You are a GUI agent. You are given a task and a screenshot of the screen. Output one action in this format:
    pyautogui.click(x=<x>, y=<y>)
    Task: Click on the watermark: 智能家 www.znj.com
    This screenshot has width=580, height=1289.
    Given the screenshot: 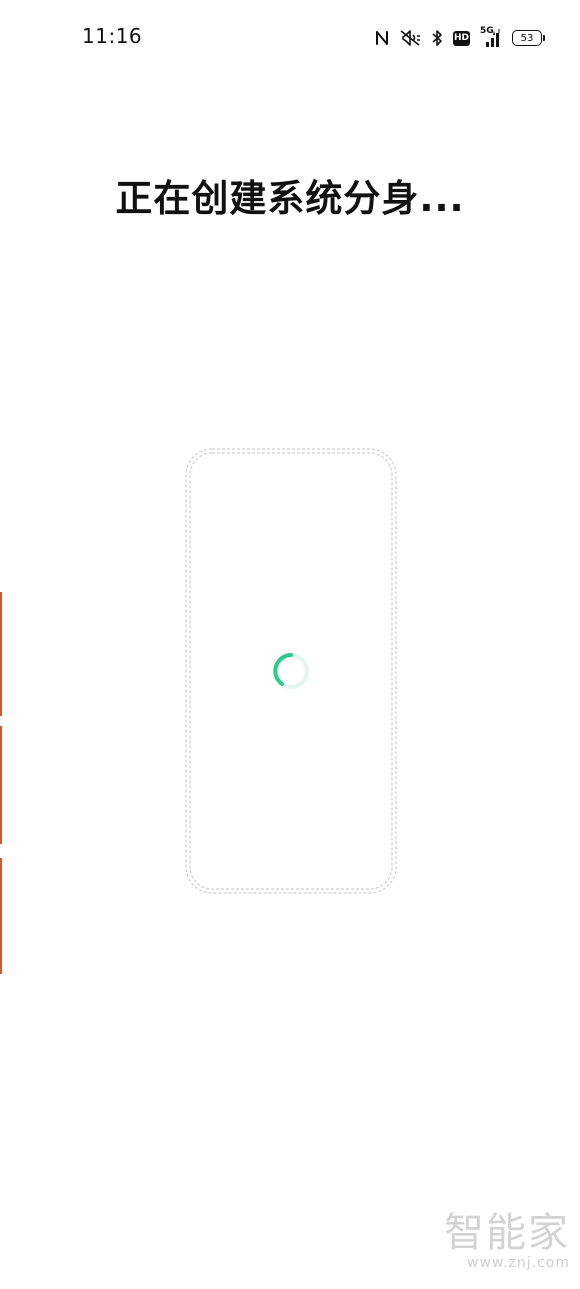 What is the action you would take?
    pyautogui.click(x=507, y=1242)
    